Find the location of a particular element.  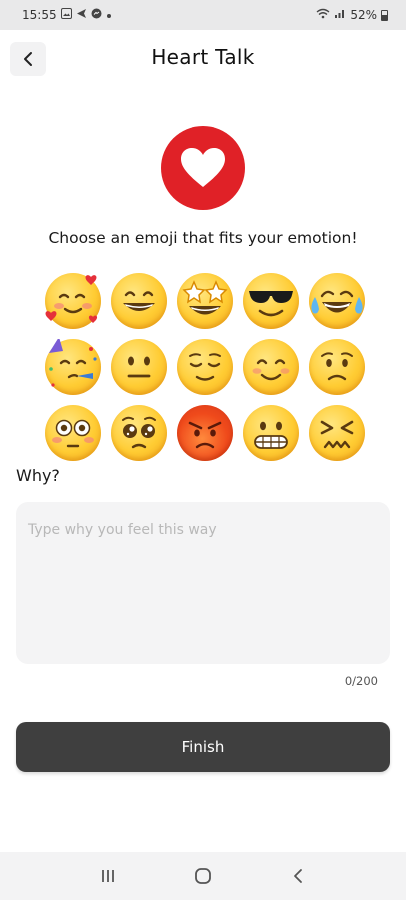

smiling-face-with-hearts-icon is located at coordinates (73, 301).